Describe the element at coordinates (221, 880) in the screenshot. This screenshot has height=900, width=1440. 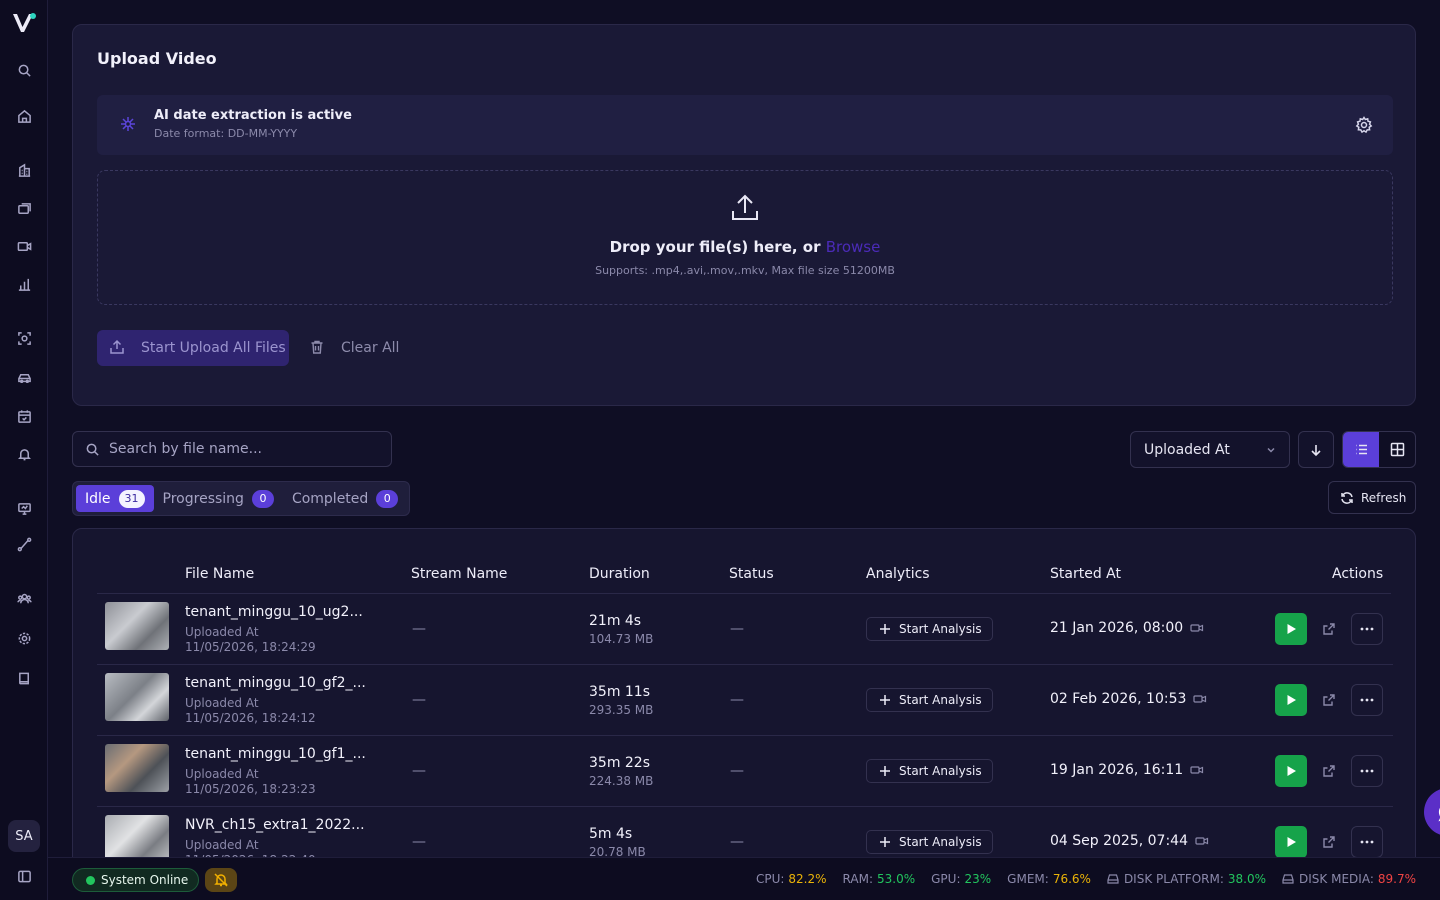
I see `notifications-muted-button` at that location.